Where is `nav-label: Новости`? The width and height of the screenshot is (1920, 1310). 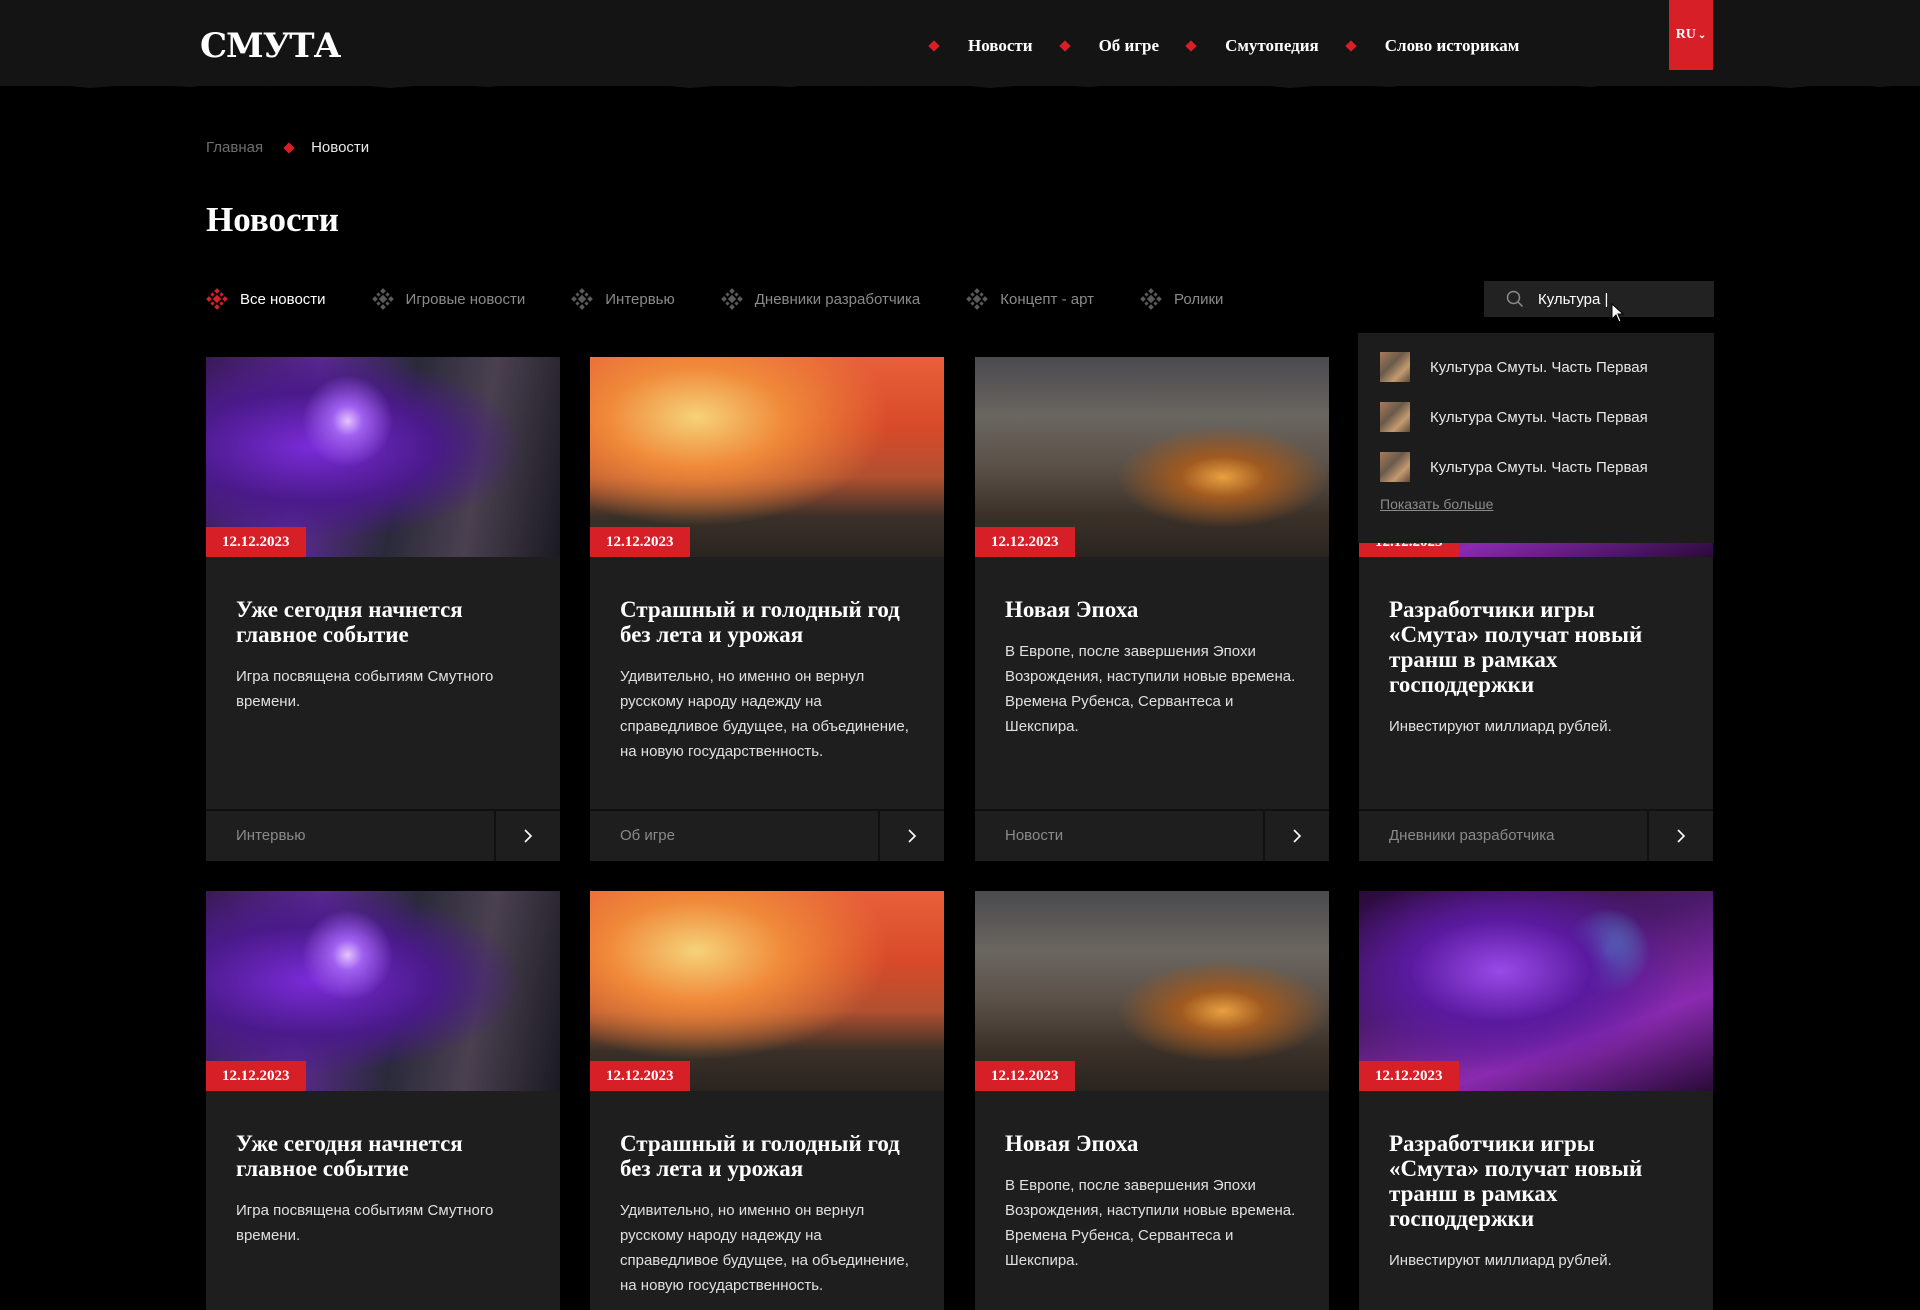
nav-label: Новости is located at coordinates (1000, 45).